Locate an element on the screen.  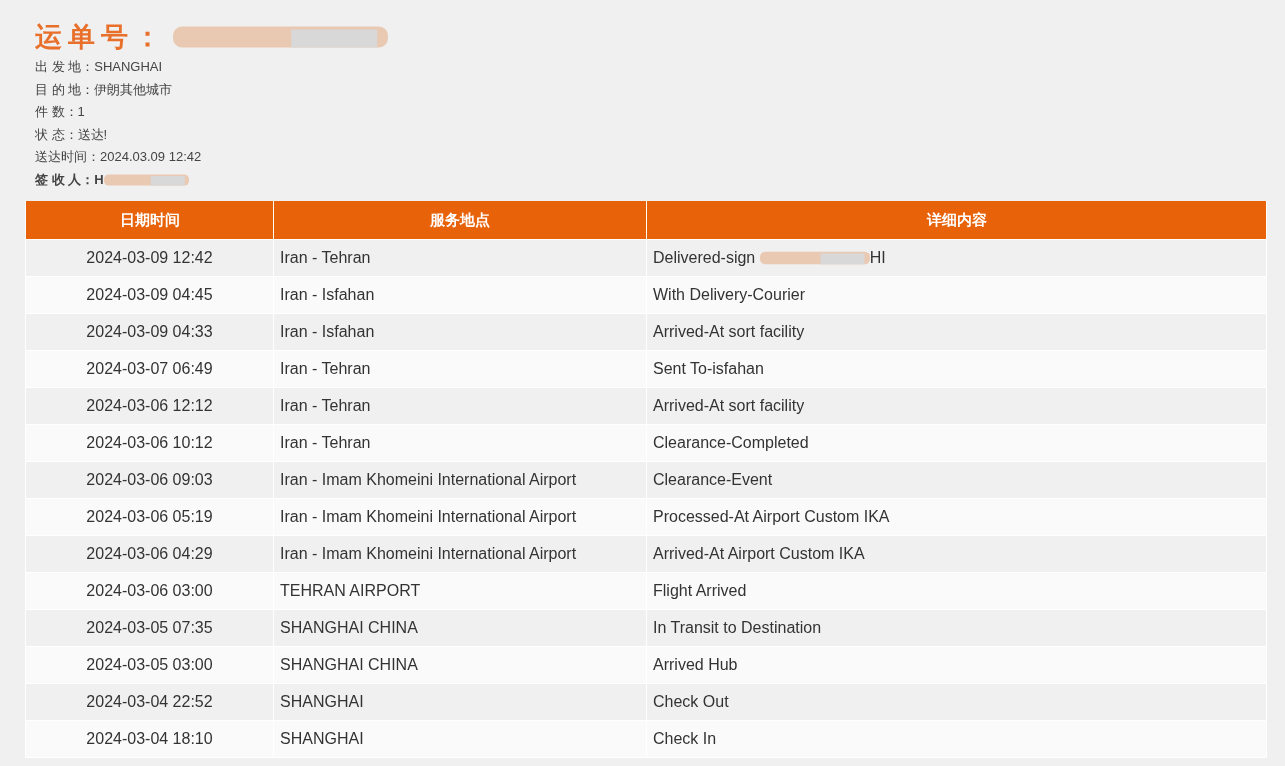
column-header: 详细内容 is located at coordinates (956, 220).